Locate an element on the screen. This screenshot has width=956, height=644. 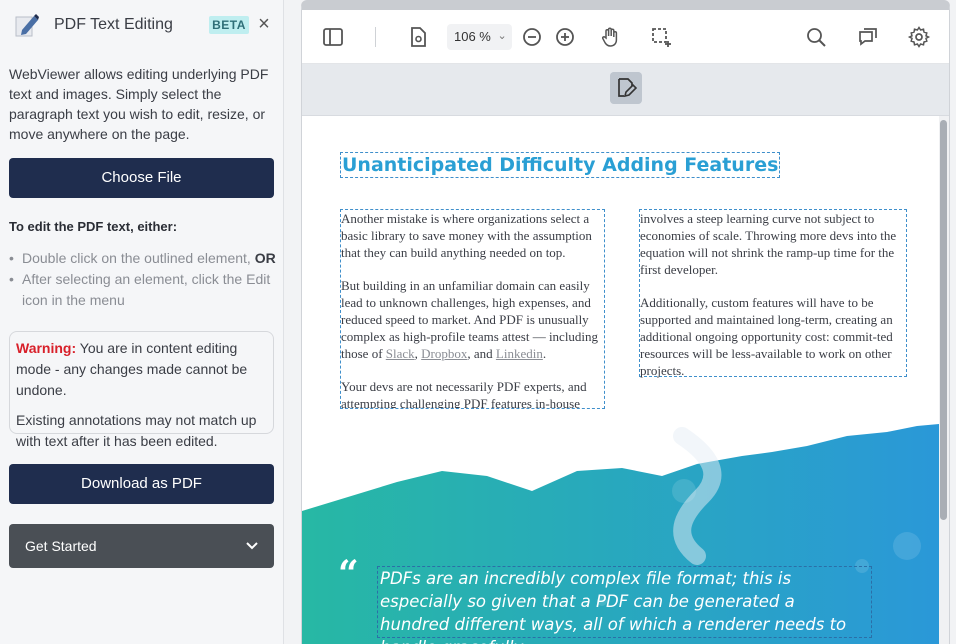
edit-content-icon is located at coordinates (626, 88).